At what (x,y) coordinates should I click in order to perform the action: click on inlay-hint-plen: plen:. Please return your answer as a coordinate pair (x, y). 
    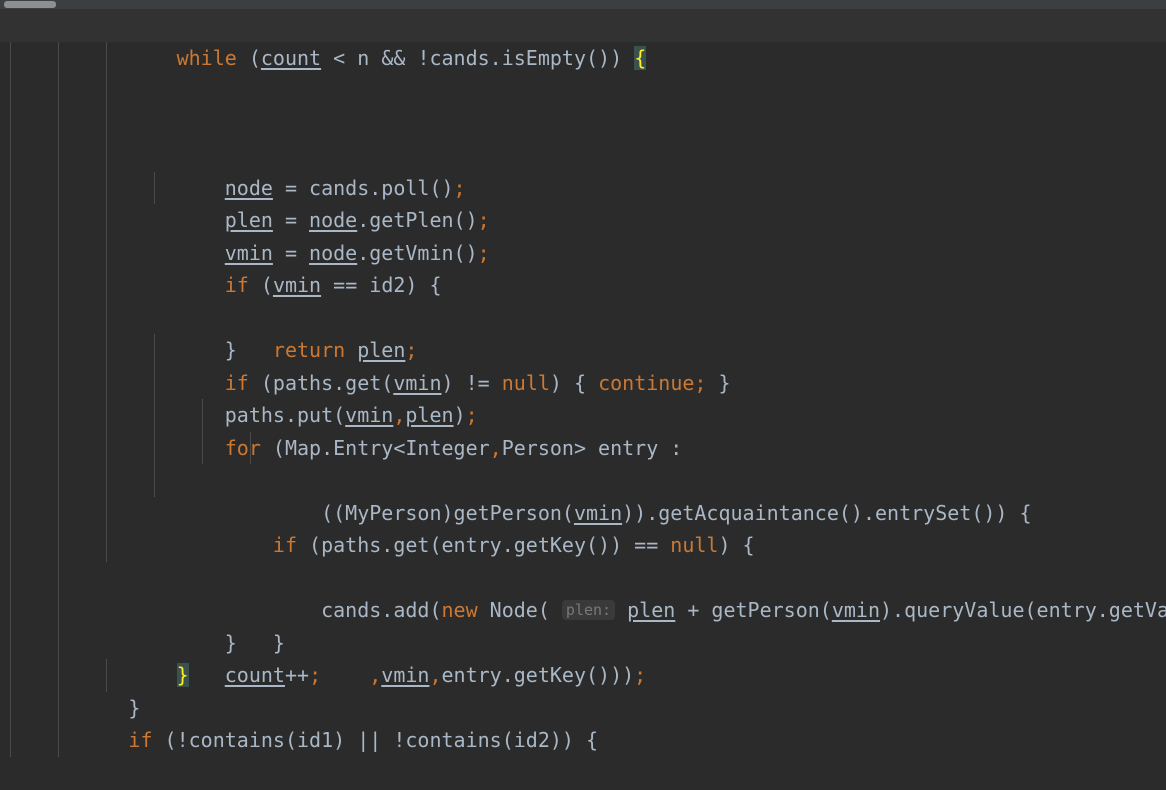
    Looking at the image, I should click on (588, 610).